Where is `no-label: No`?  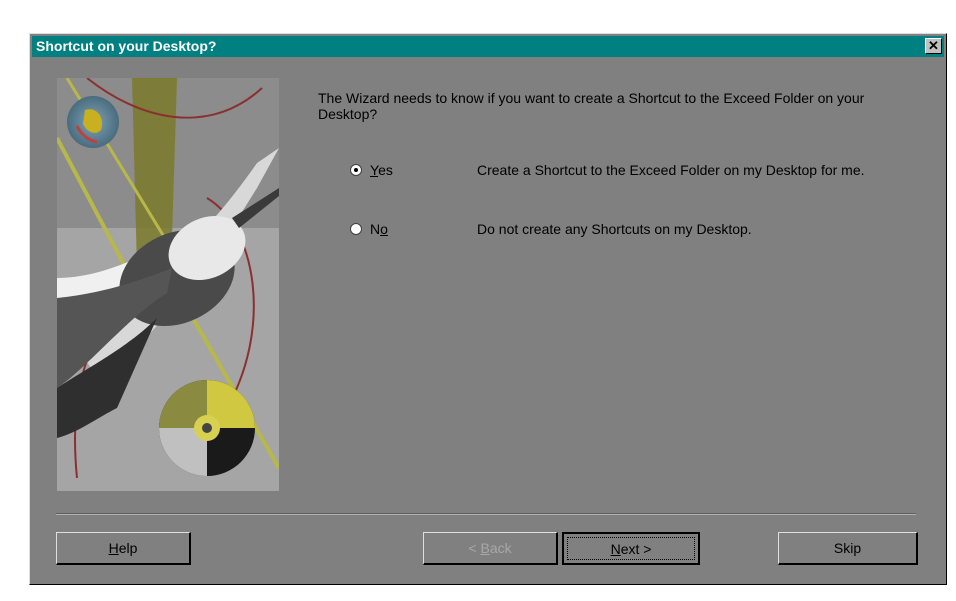
no-label: No is located at coordinates (379, 229).